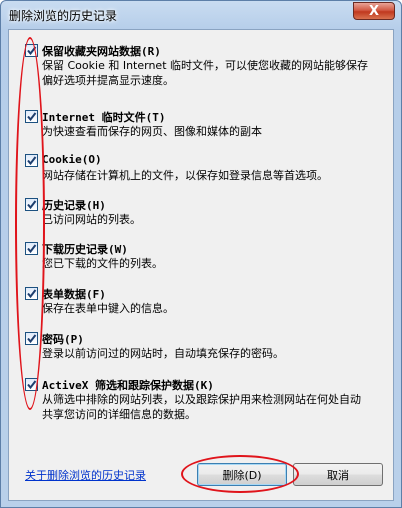 The width and height of the screenshot is (402, 508). Describe the element at coordinates (163, 353) in the screenshot. I see `option-description: 登录以前访问过的网站时，自动填充保存的密码。` at that location.